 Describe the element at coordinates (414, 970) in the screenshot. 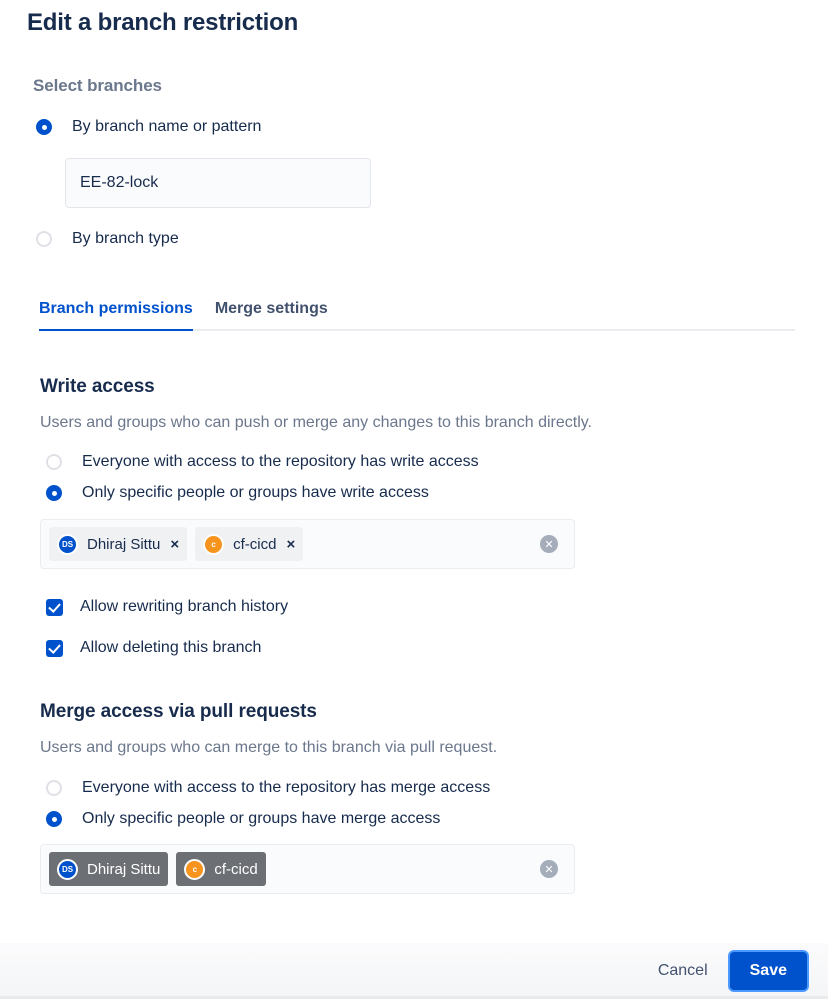

I see `dialog-footer: Cancel Save` at that location.